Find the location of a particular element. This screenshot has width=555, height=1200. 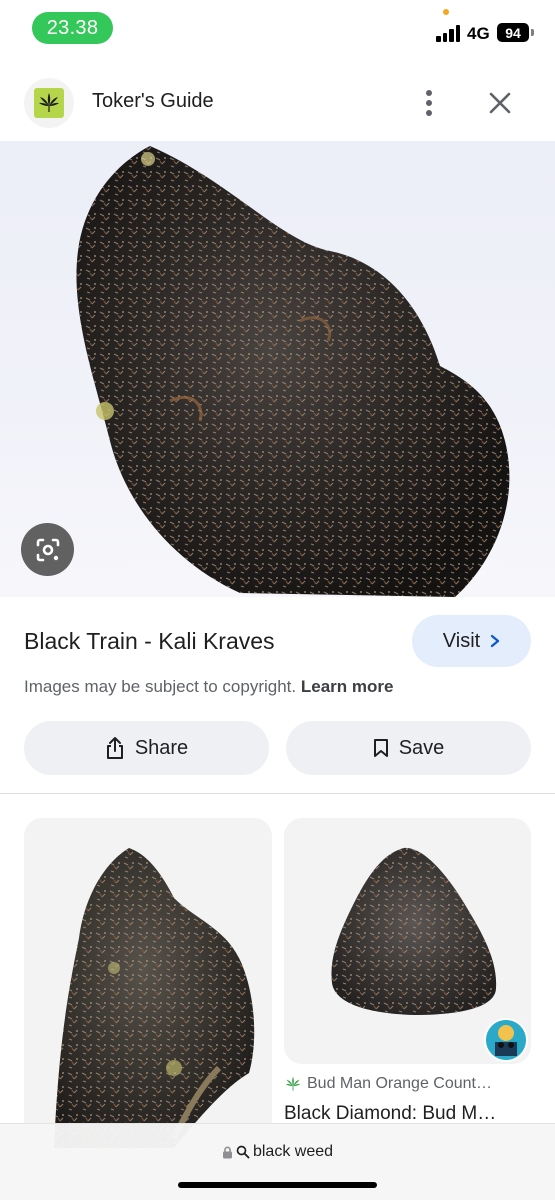

share-button: Share is located at coordinates (146, 748).